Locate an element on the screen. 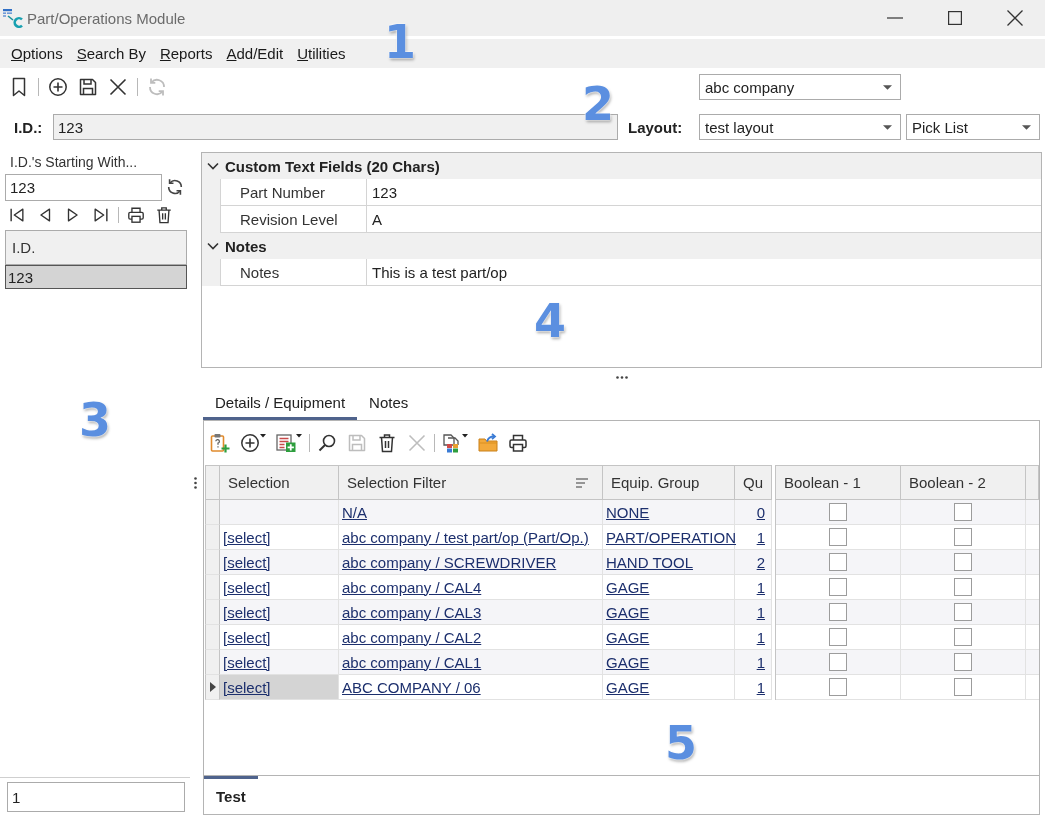 The width and height of the screenshot is (1045, 820). filter-link: abc company / CAL2 is located at coordinates (412, 637).